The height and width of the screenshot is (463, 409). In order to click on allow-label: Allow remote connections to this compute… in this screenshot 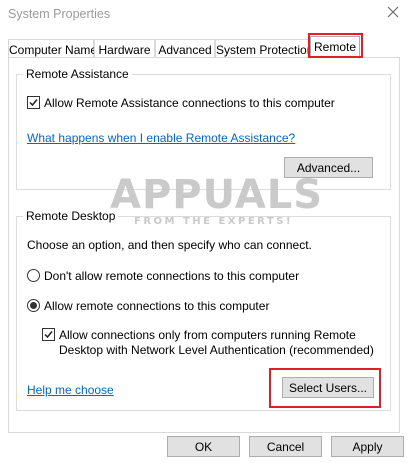, I will do `click(156, 306)`.